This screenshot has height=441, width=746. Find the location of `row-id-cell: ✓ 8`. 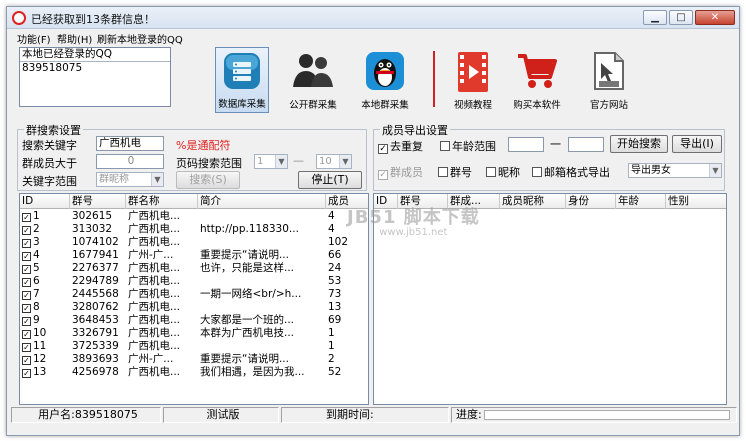

row-id-cell: ✓ 8 is located at coordinates (45, 307).